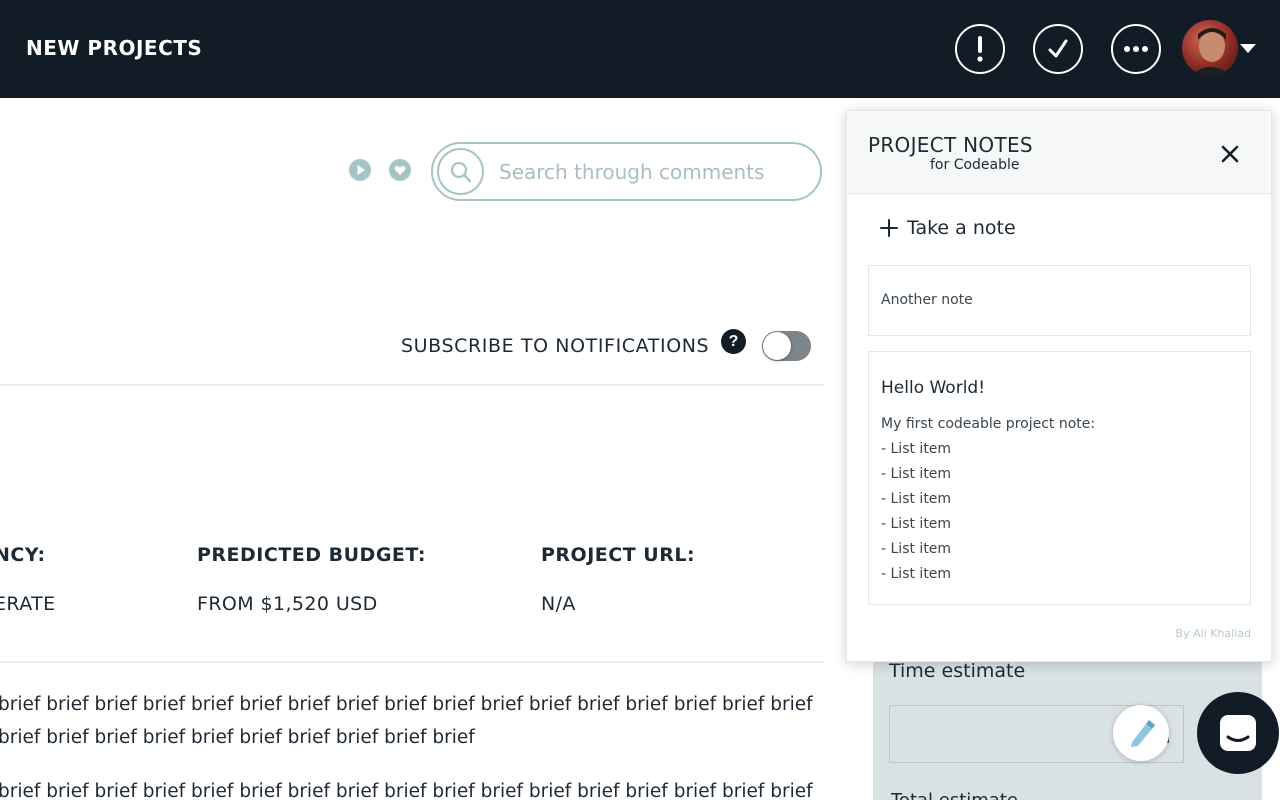  I want to click on notifications-toggle, so click(786, 346).